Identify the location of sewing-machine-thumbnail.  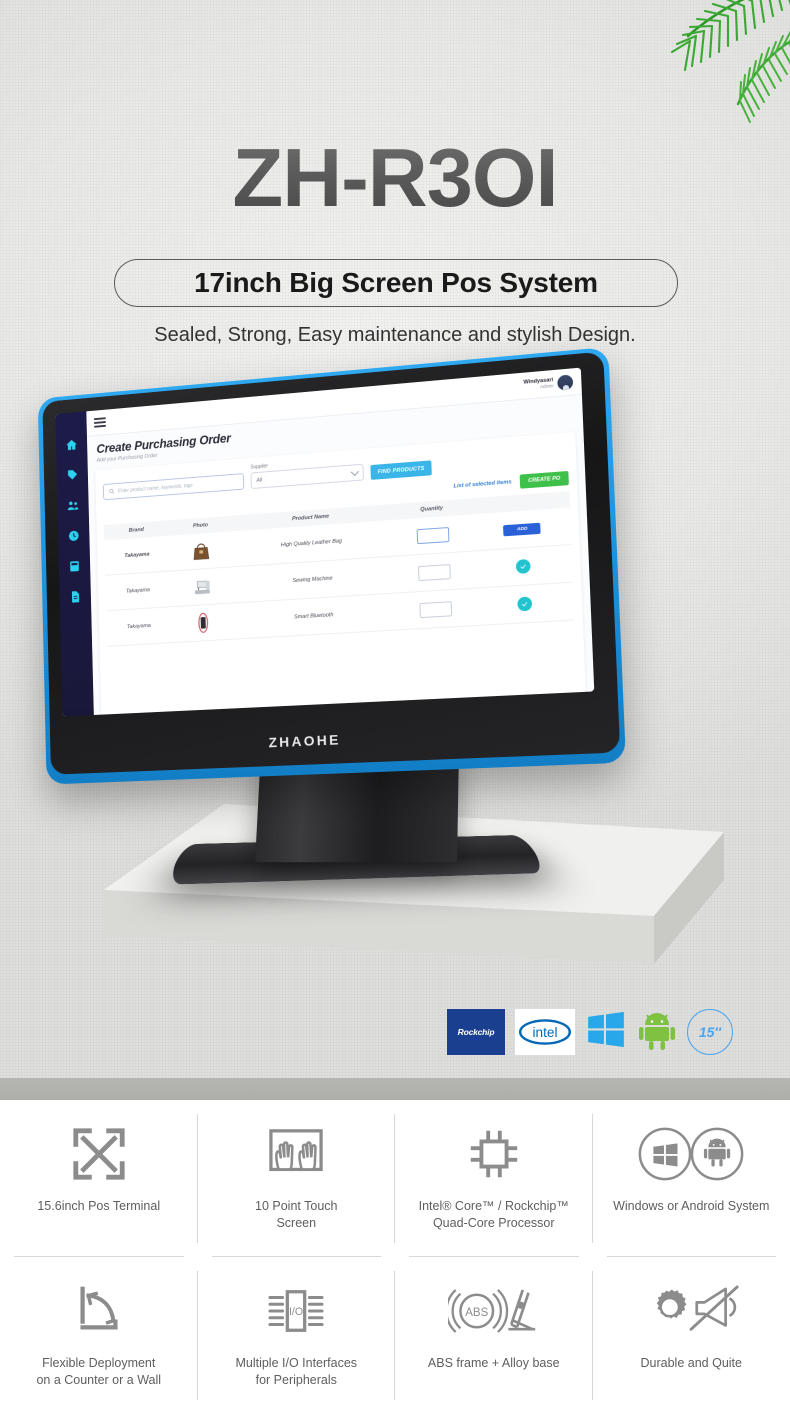
(202, 585).